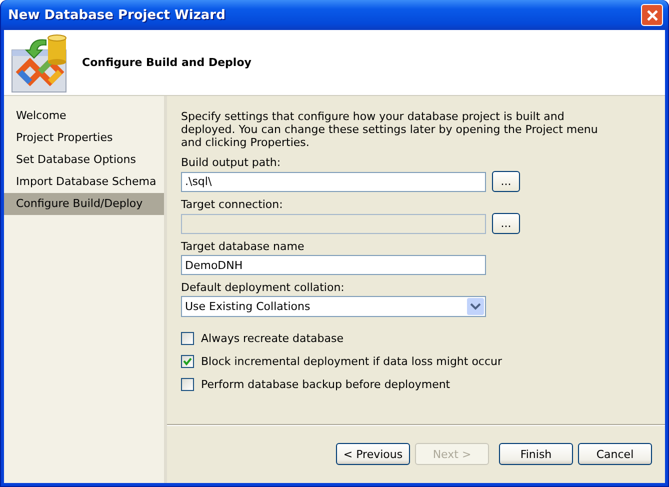 The height and width of the screenshot is (487, 669). Describe the element at coordinates (325, 384) in the screenshot. I see `checkbox-label: Perform database backup before deployment` at that location.